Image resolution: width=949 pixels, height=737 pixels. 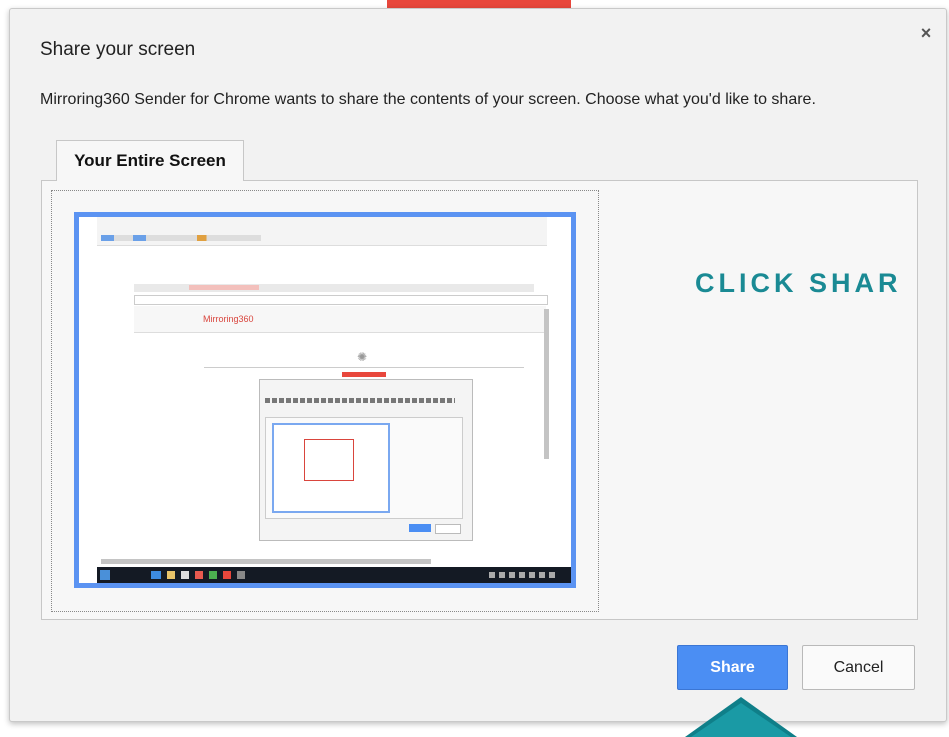 What do you see at coordinates (360, 400) in the screenshot?
I see `thumb-nested-description` at bounding box center [360, 400].